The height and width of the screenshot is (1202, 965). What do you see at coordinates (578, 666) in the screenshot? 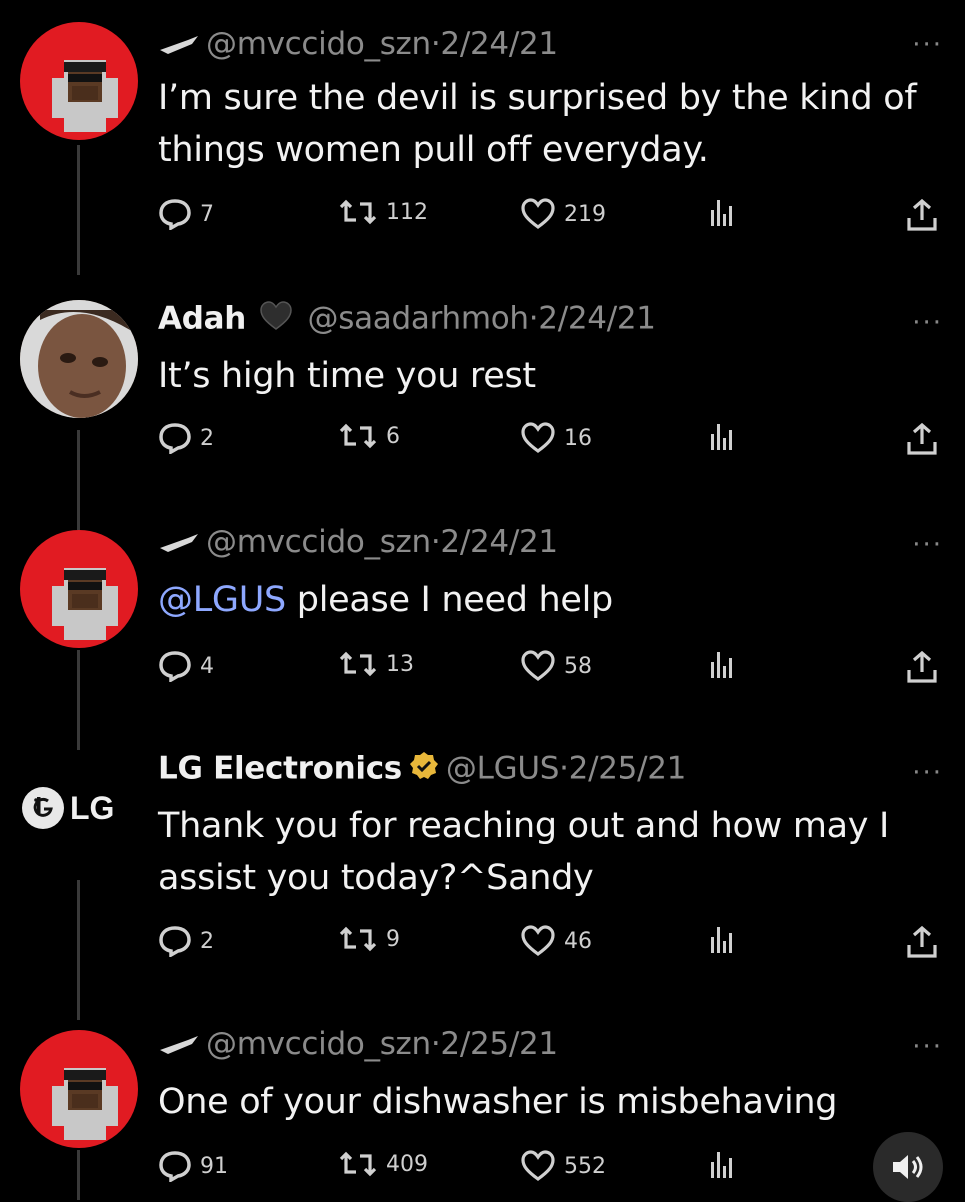
I see `like-count: 58` at bounding box center [578, 666].